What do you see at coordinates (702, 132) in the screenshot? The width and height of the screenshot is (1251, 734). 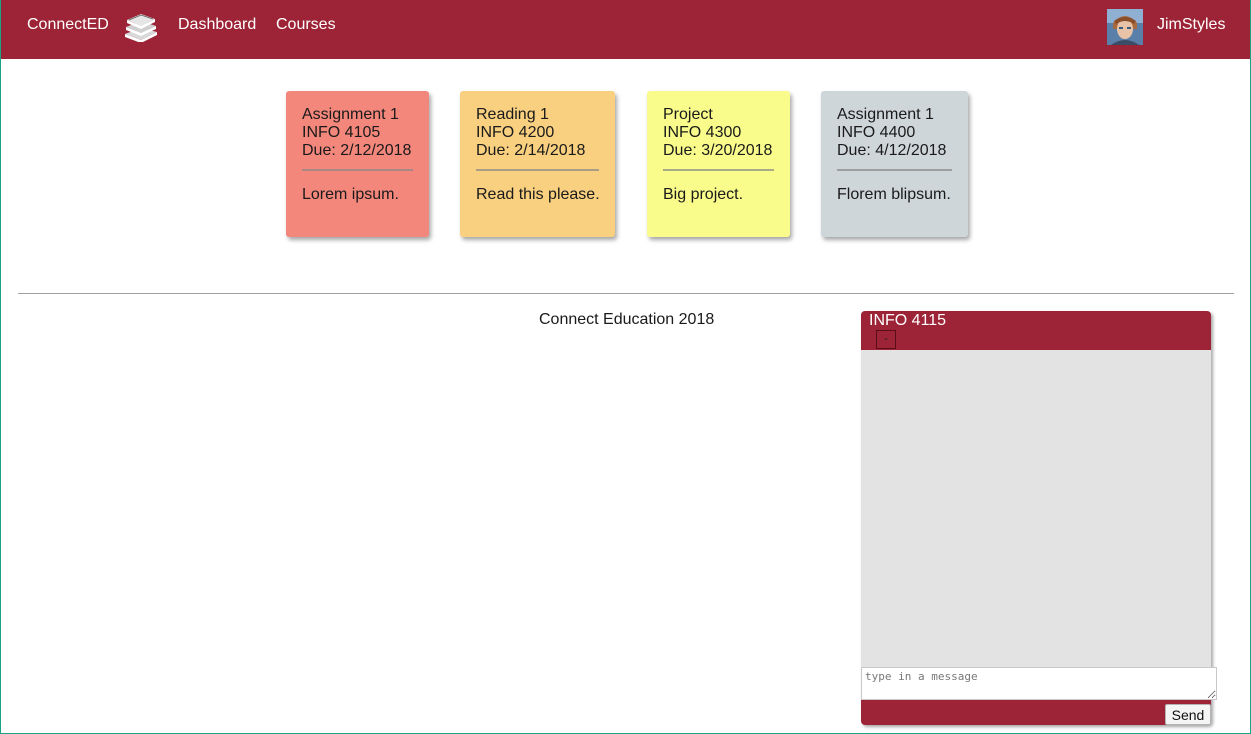 I see `card-course: INFO 4300` at bounding box center [702, 132].